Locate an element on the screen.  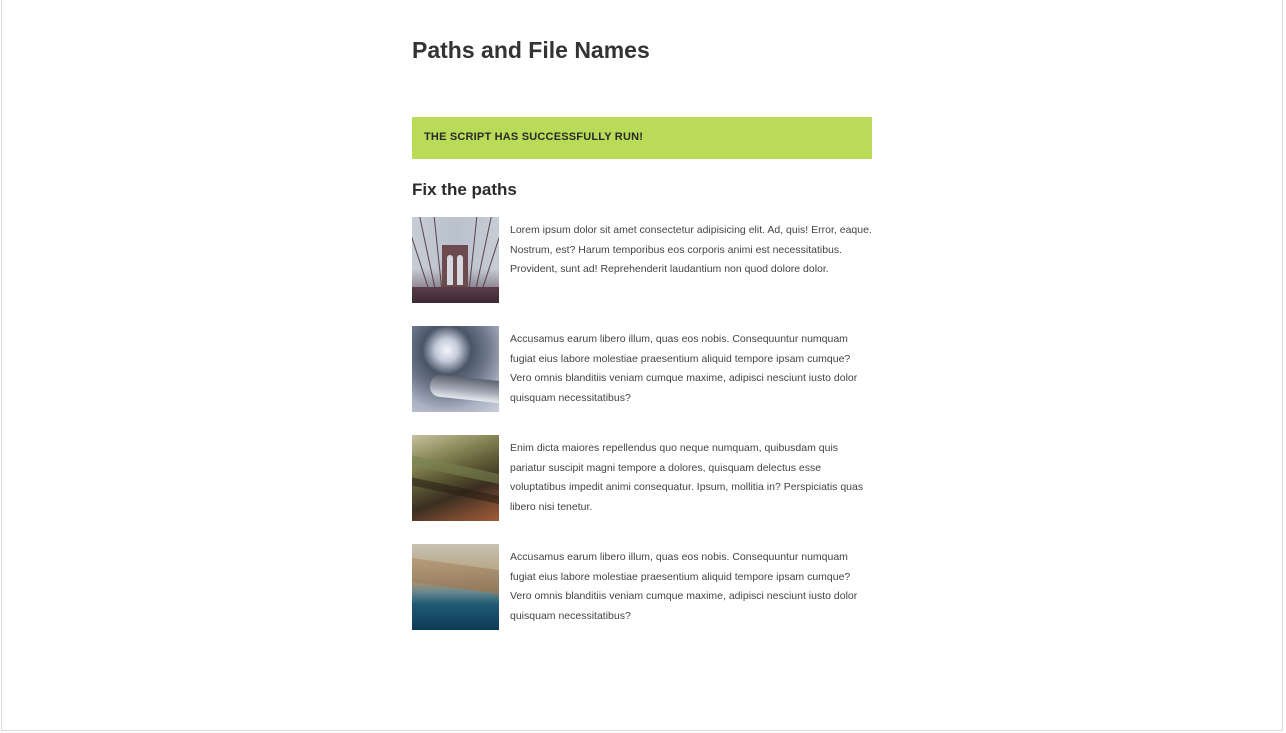
coast-photo is located at coordinates (455, 587).